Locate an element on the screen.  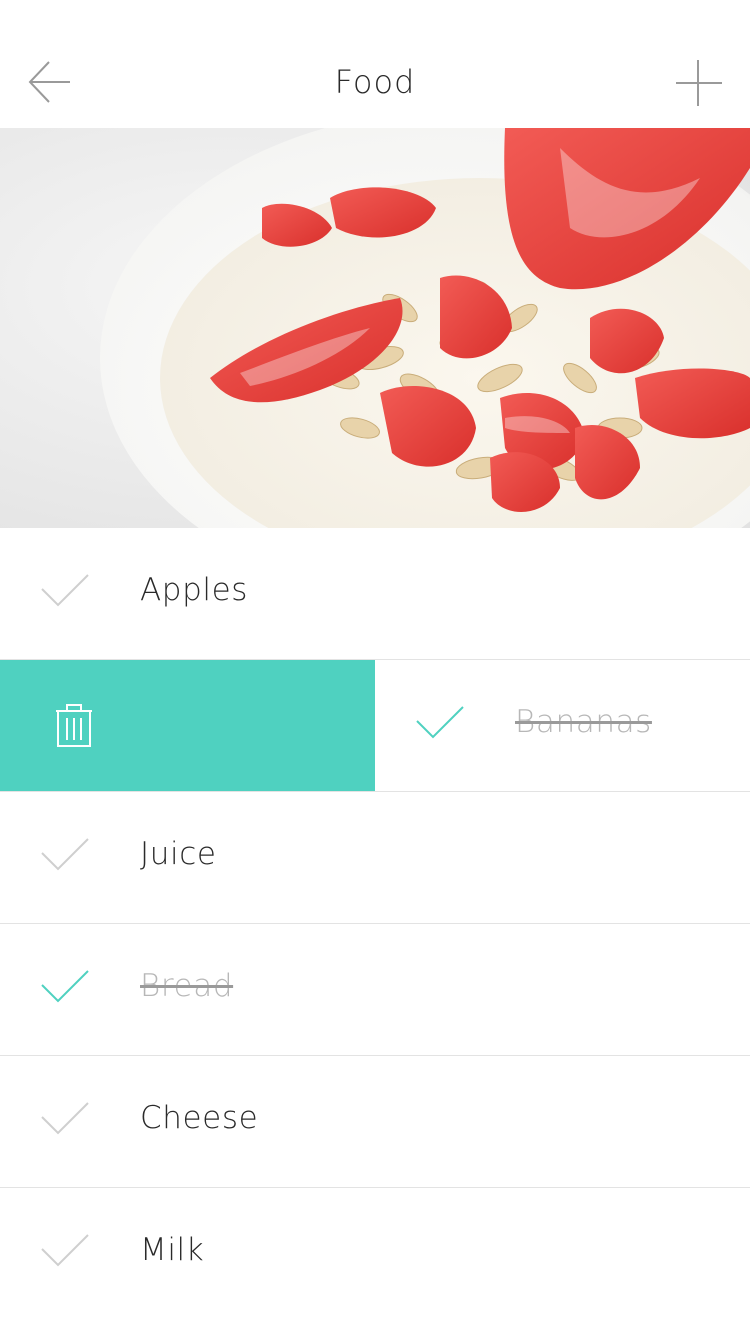
list-item: Juice is located at coordinates (375, 858).